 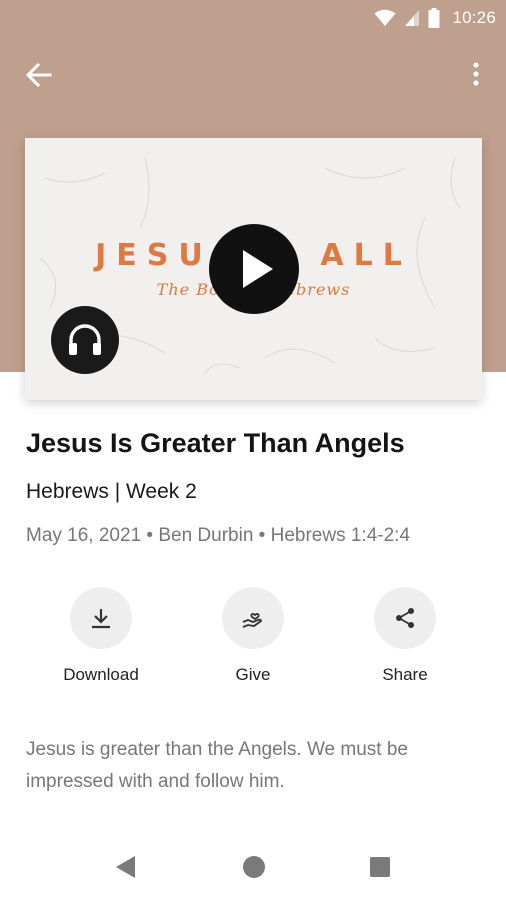 I want to click on give-circle, so click(x=253, y=618).